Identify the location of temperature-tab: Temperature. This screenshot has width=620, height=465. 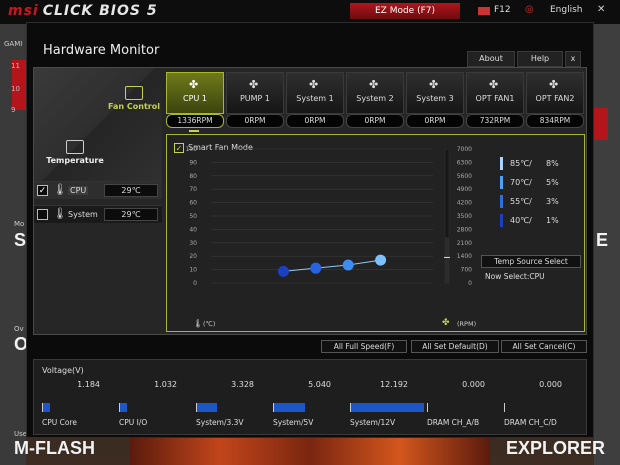
(75, 152).